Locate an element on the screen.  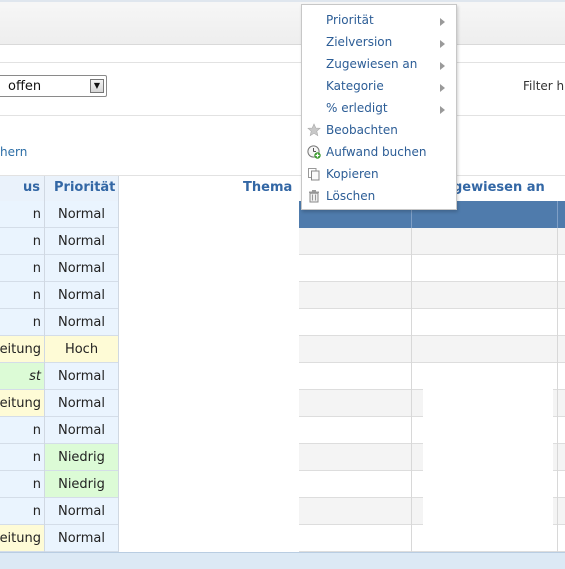
col-header-status-label: us is located at coordinates (31, 187).